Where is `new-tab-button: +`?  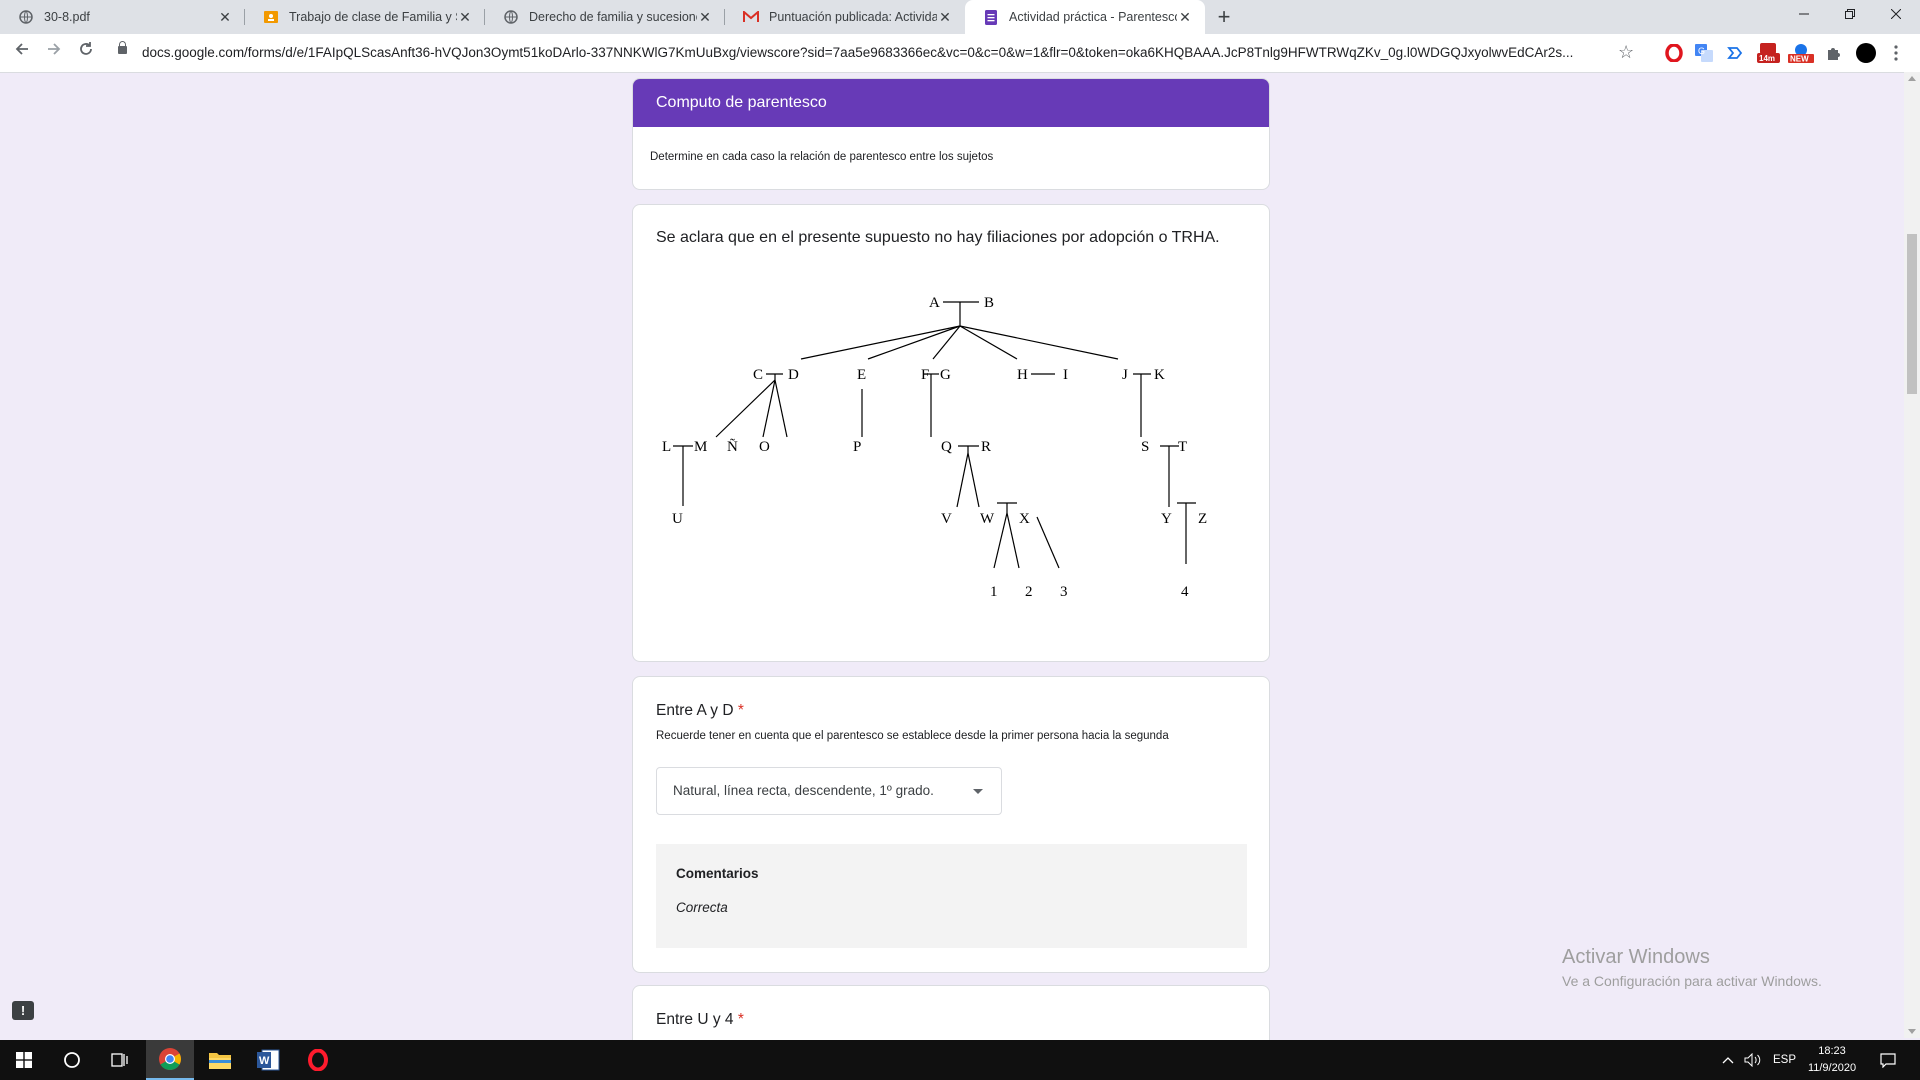
new-tab-button: + is located at coordinates (1224, 18).